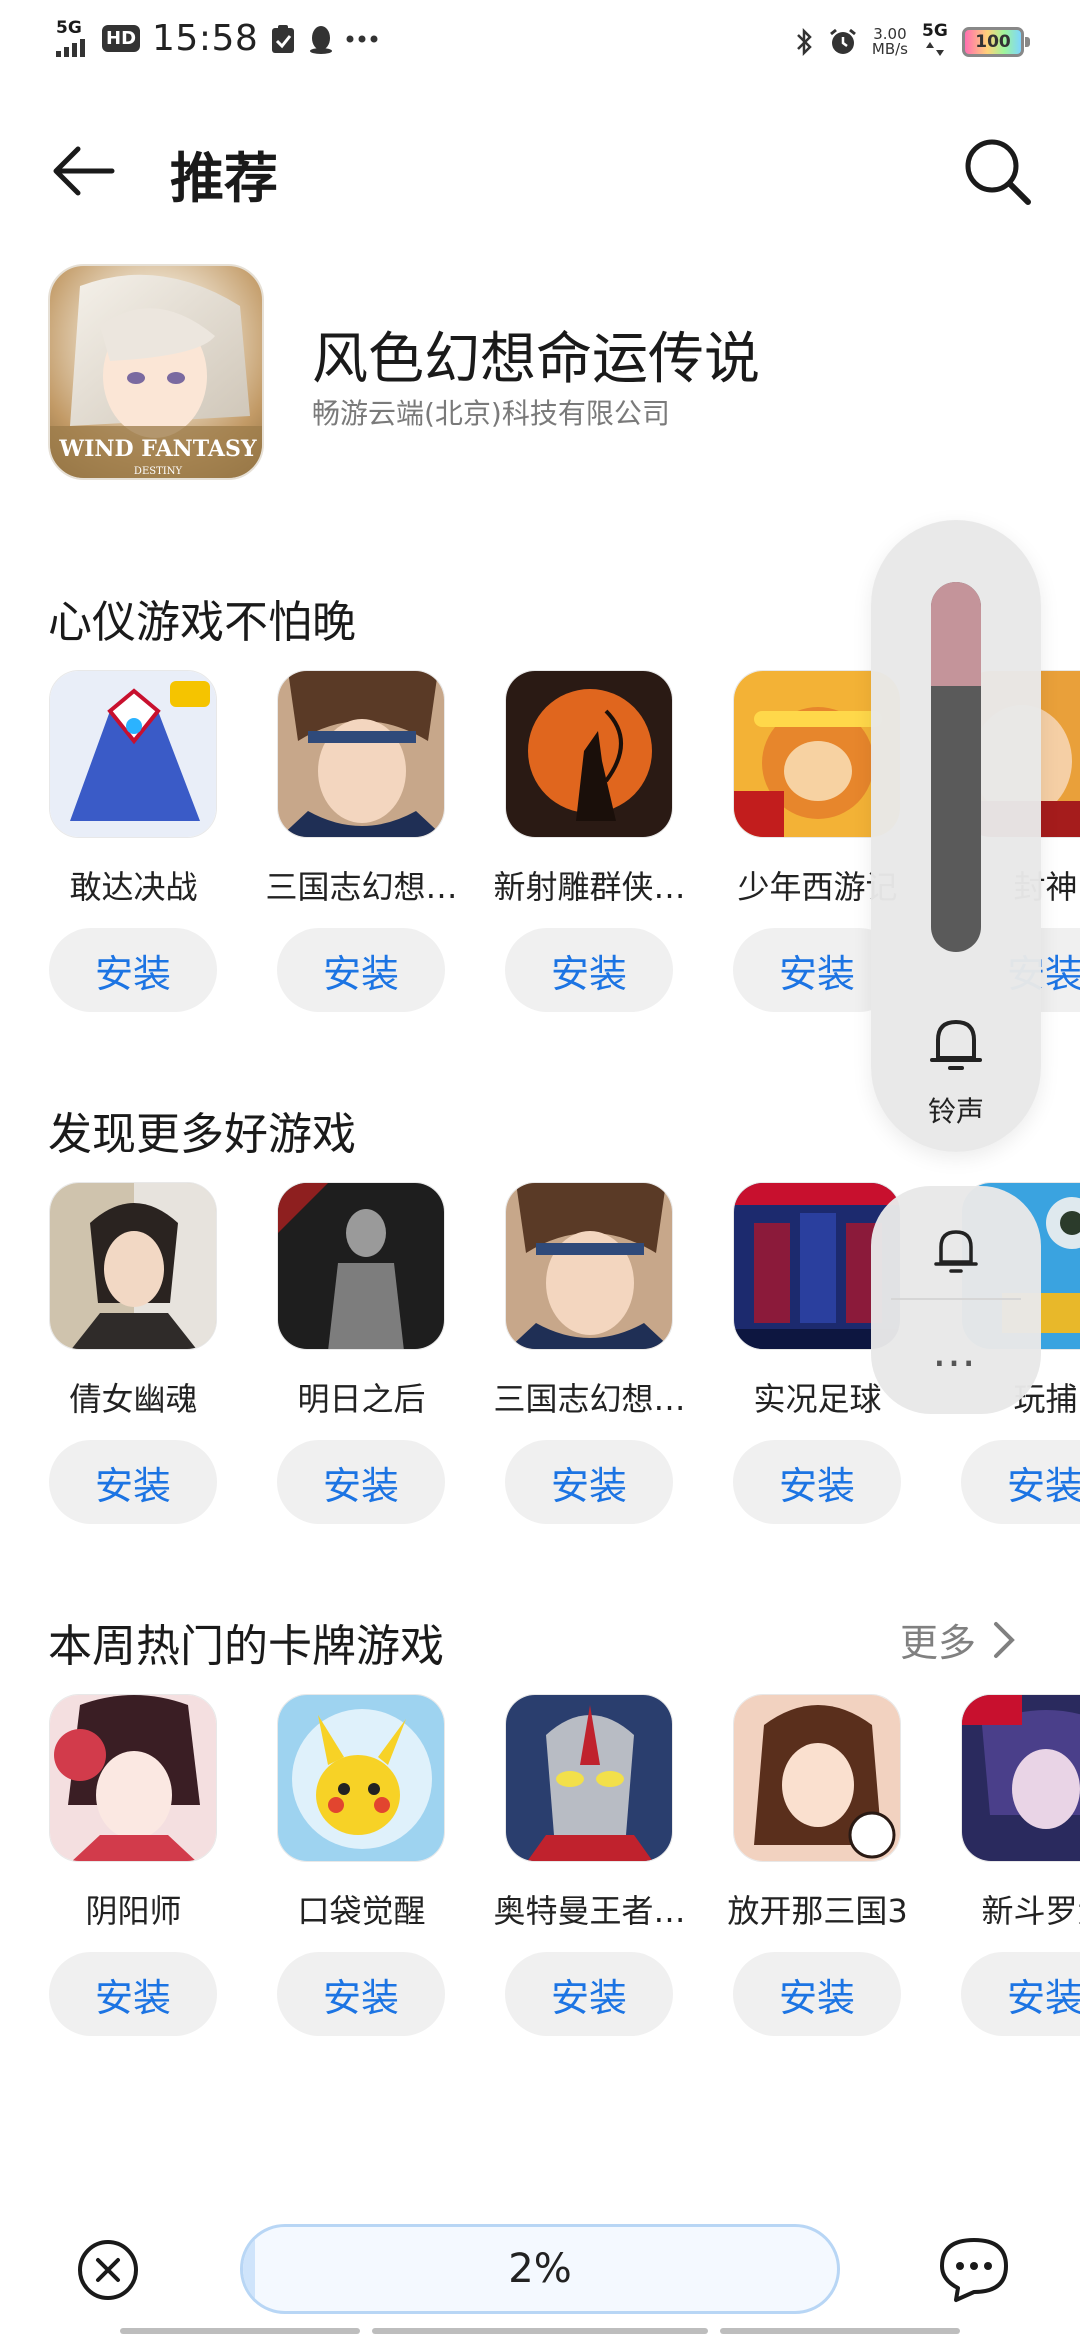 The height and width of the screenshot is (2340, 1080). Describe the element at coordinates (889, 49) in the screenshot. I see `network-speed-unit: MB/s` at that location.